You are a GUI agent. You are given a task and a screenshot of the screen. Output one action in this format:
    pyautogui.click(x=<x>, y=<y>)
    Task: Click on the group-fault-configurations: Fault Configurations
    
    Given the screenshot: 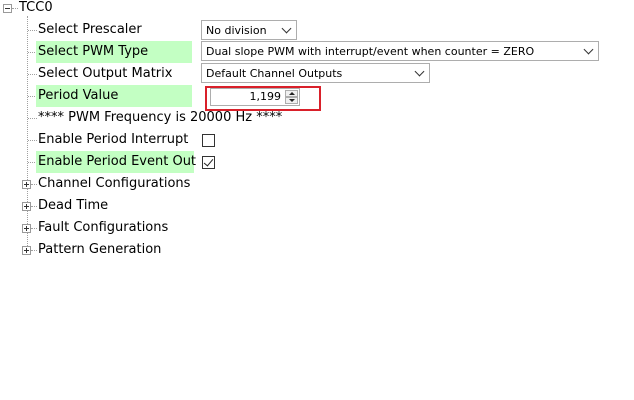 What is the action you would take?
    pyautogui.click(x=102, y=228)
    